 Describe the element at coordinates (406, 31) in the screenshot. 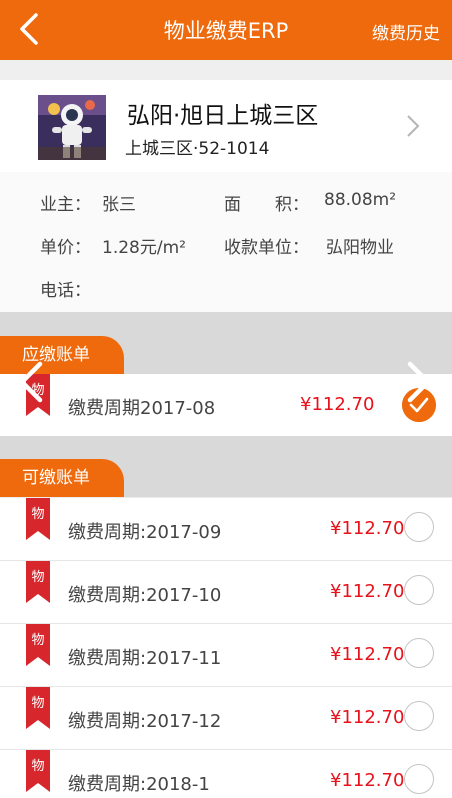

I see `payment-history-link: 缴费历史` at that location.